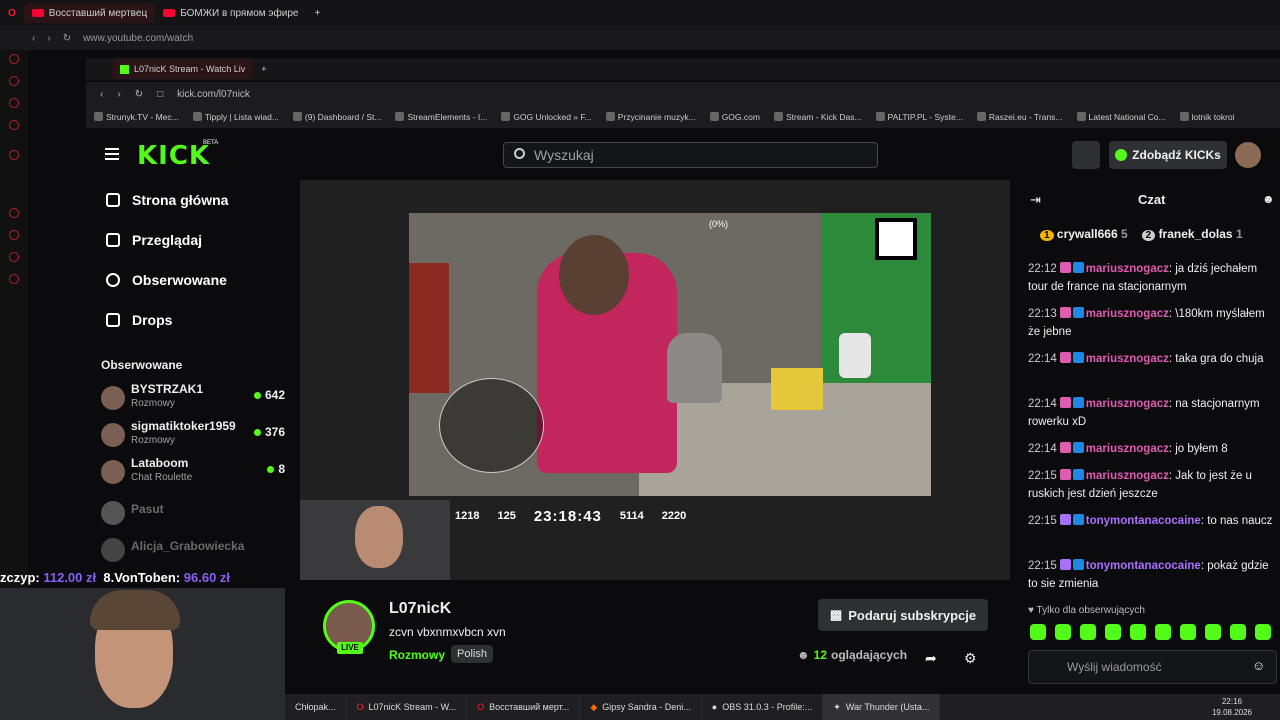 Image resolution: width=1280 pixels, height=720 pixels. I want to click on menu-icon, so click(112, 154).